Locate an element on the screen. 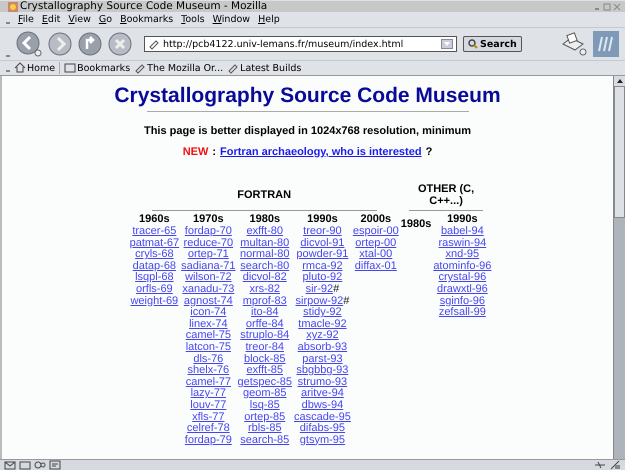 The height and width of the screenshot is (470, 625). program-link: lsq-85 is located at coordinates (265, 406).